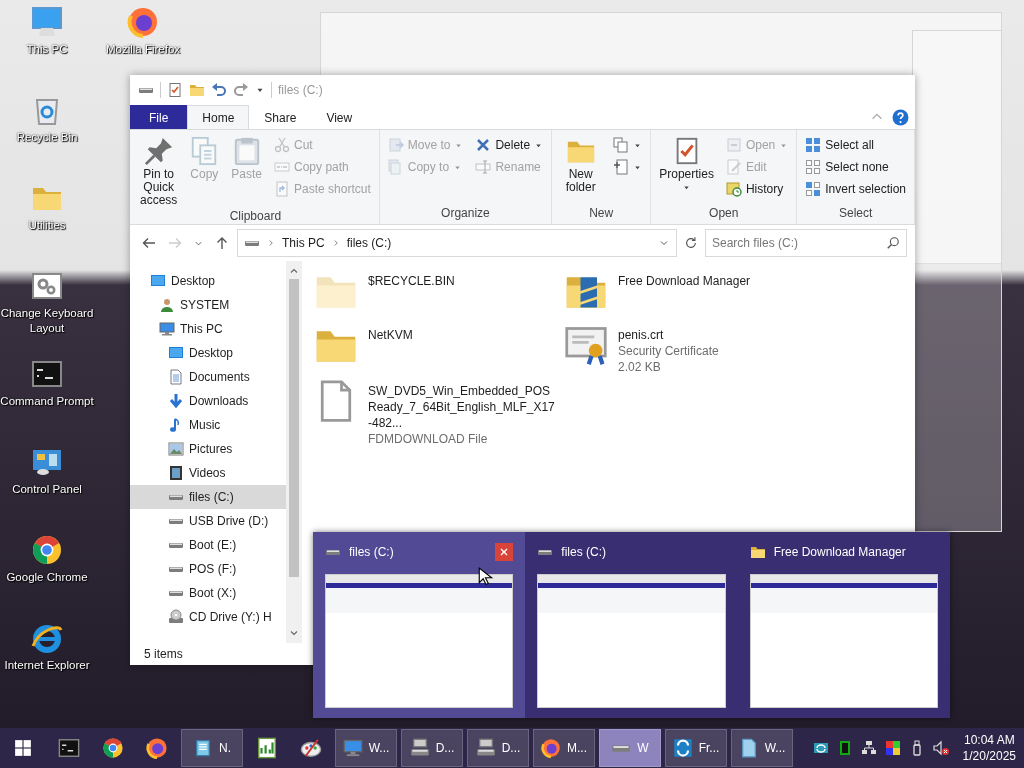 The width and height of the screenshot is (1024, 768). What do you see at coordinates (282, 145) in the screenshot?
I see `scissors-icon` at bounding box center [282, 145].